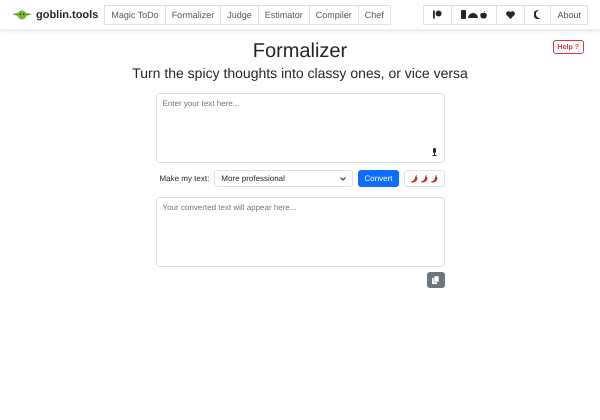 The height and width of the screenshot is (420, 600). Describe the element at coordinates (193, 14) in the screenshot. I see `nav-tab: Formalizer` at that location.